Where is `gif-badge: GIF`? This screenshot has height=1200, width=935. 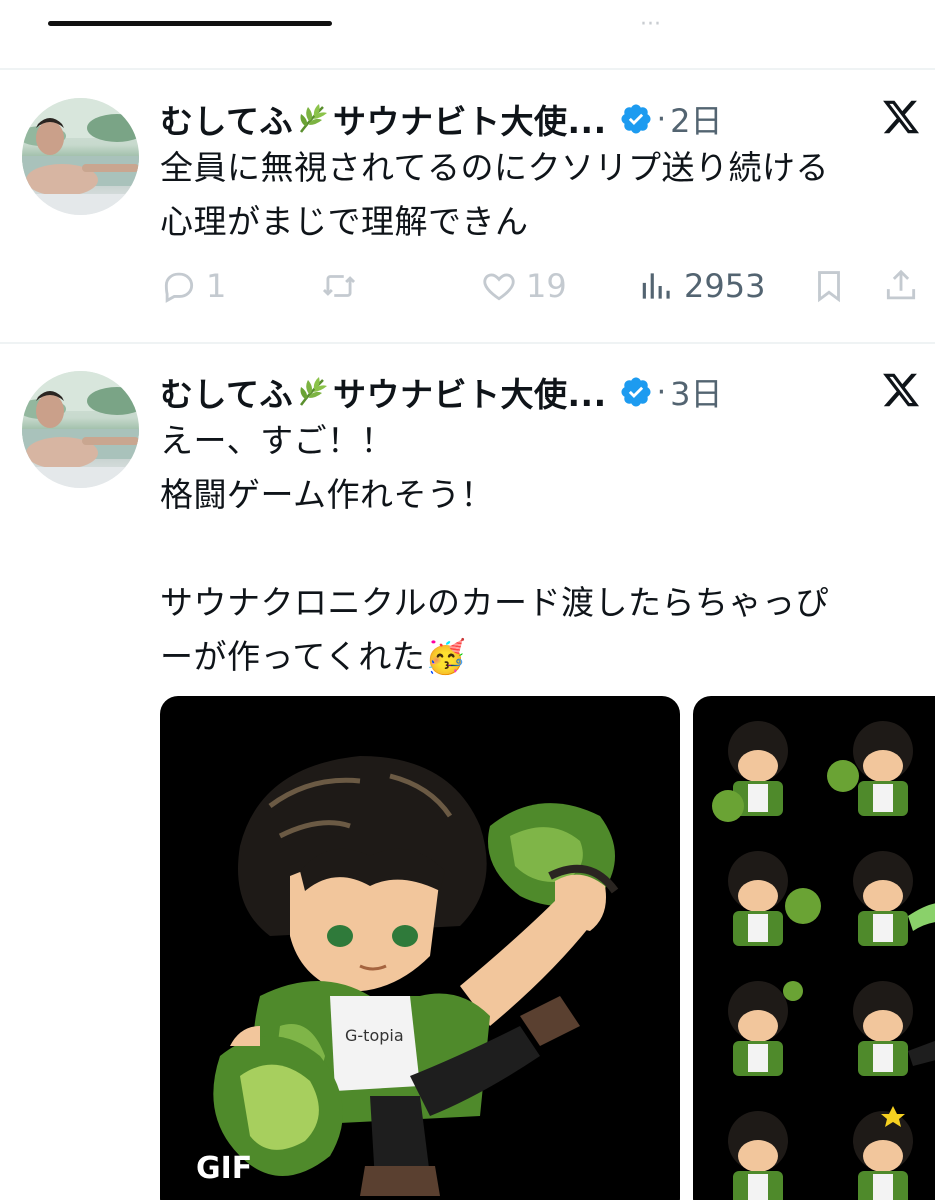
gif-badge: GIF is located at coordinates (224, 1168).